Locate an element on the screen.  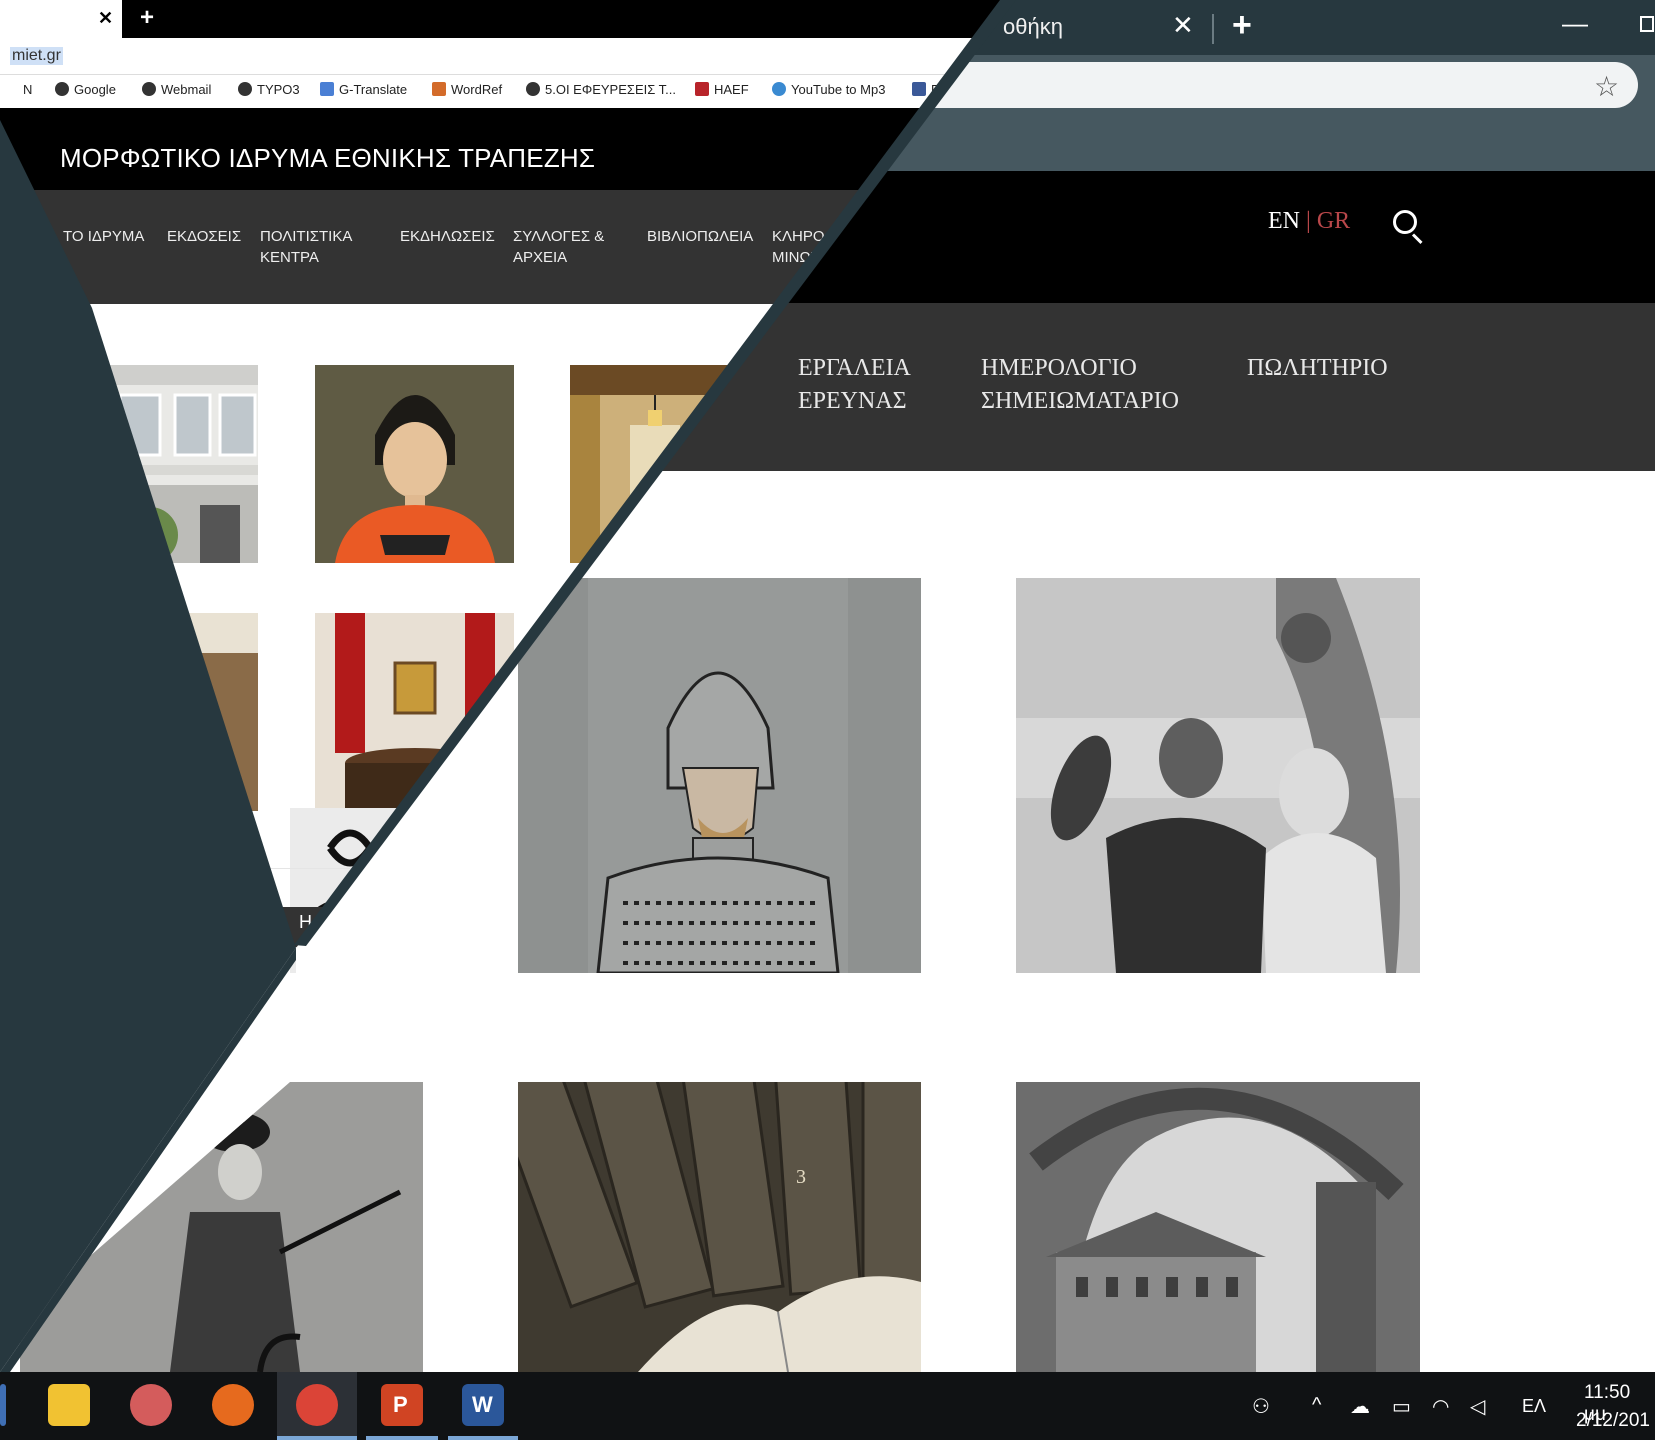
volume-icon: ◁ is located at coordinates (1477, 1406).